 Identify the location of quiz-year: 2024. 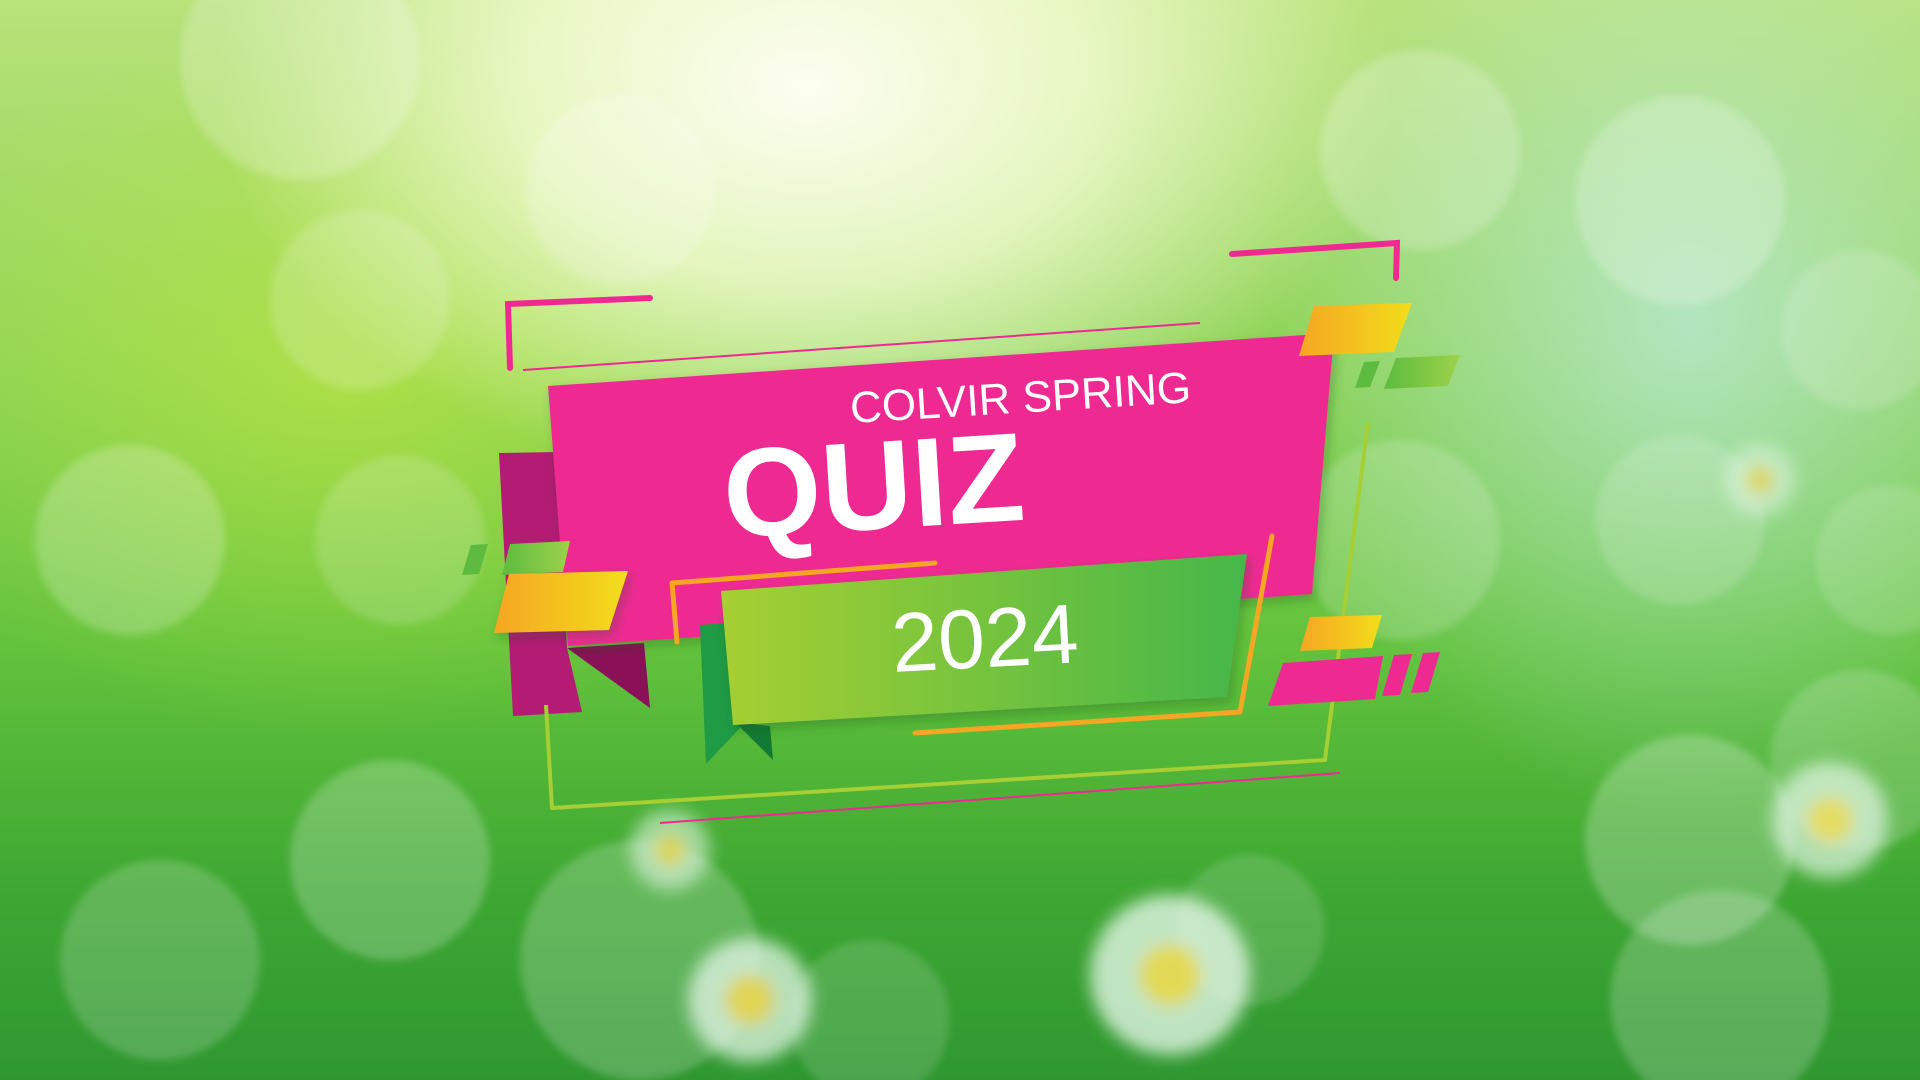
(985, 638).